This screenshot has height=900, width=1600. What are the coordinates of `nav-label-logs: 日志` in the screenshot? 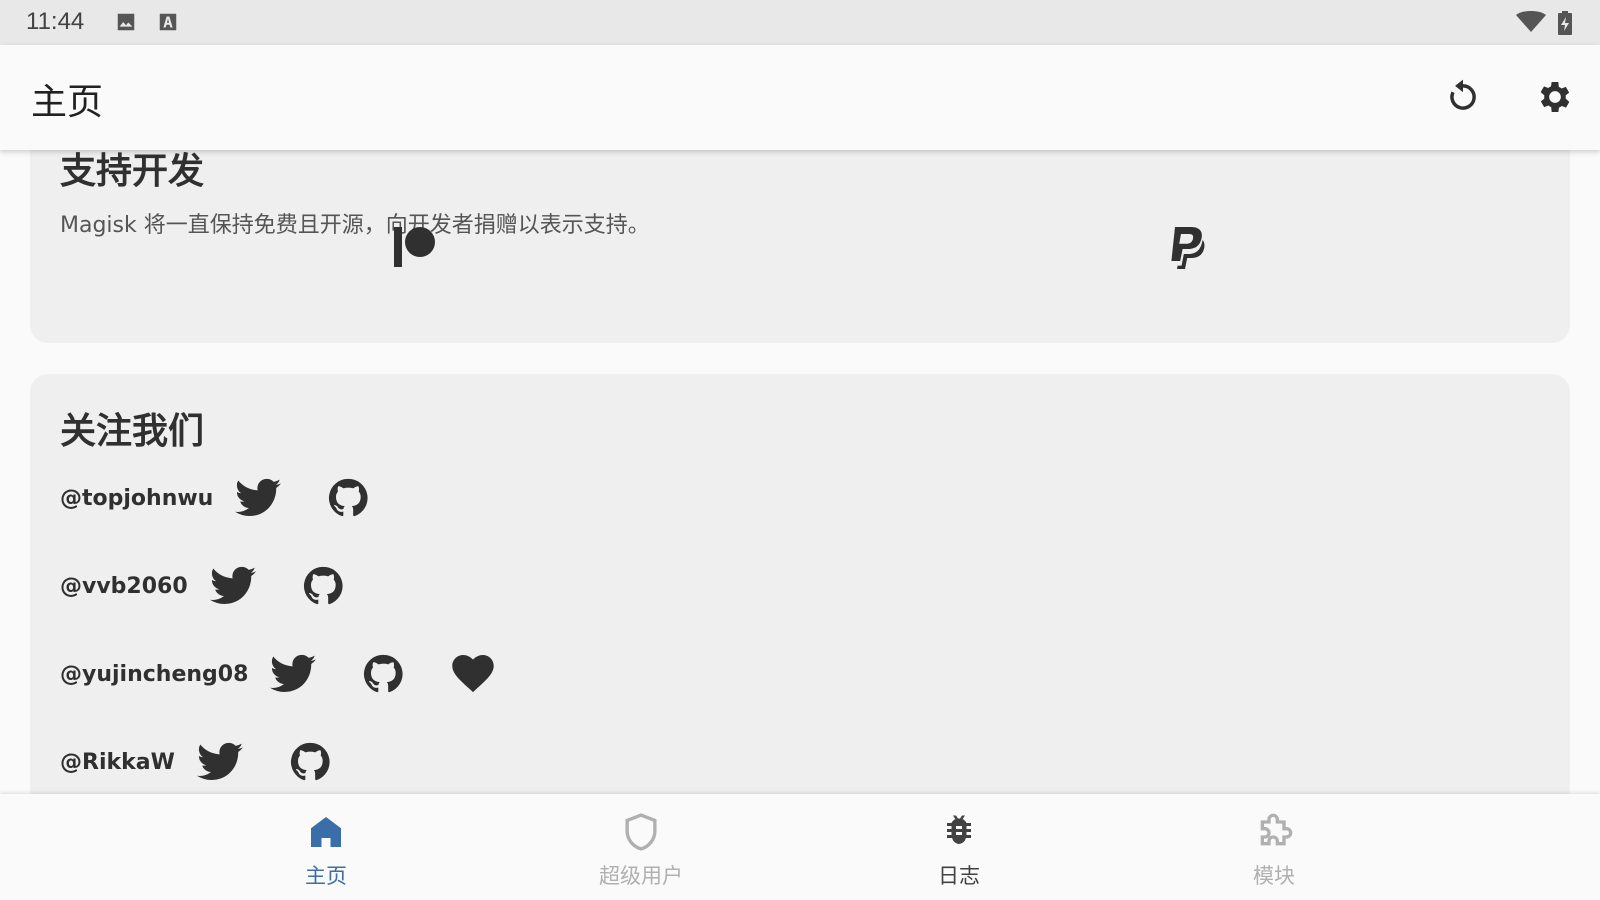 It's located at (959, 876).